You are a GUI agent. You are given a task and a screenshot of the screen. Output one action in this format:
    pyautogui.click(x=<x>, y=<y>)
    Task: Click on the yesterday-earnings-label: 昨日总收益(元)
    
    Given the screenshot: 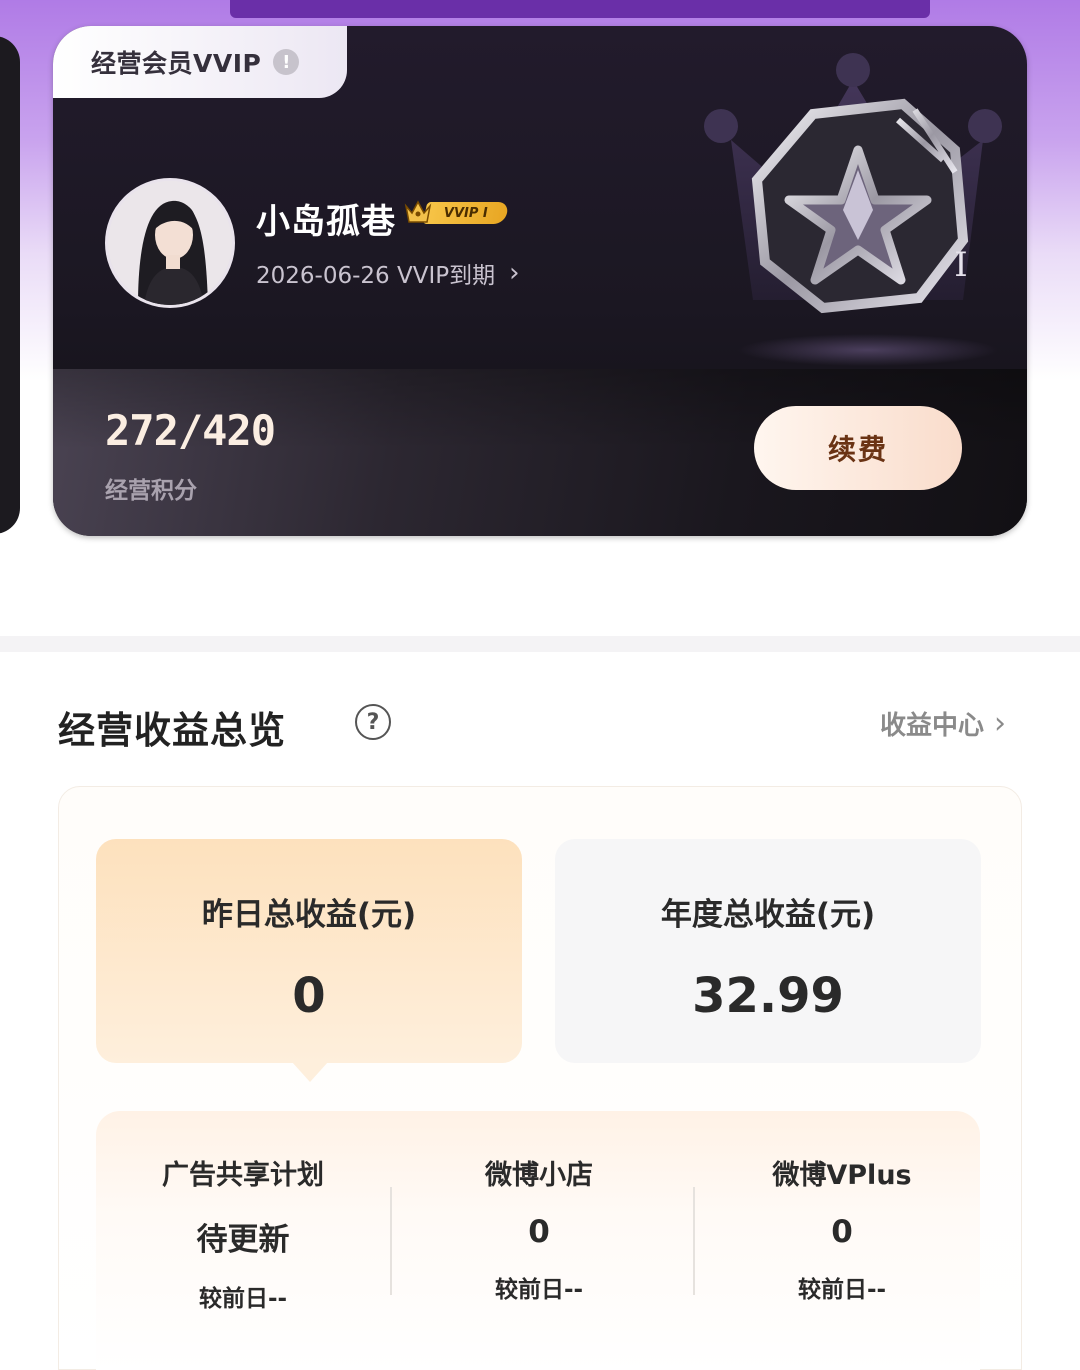 What is the action you would take?
    pyautogui.click(x=309, y=915)
    